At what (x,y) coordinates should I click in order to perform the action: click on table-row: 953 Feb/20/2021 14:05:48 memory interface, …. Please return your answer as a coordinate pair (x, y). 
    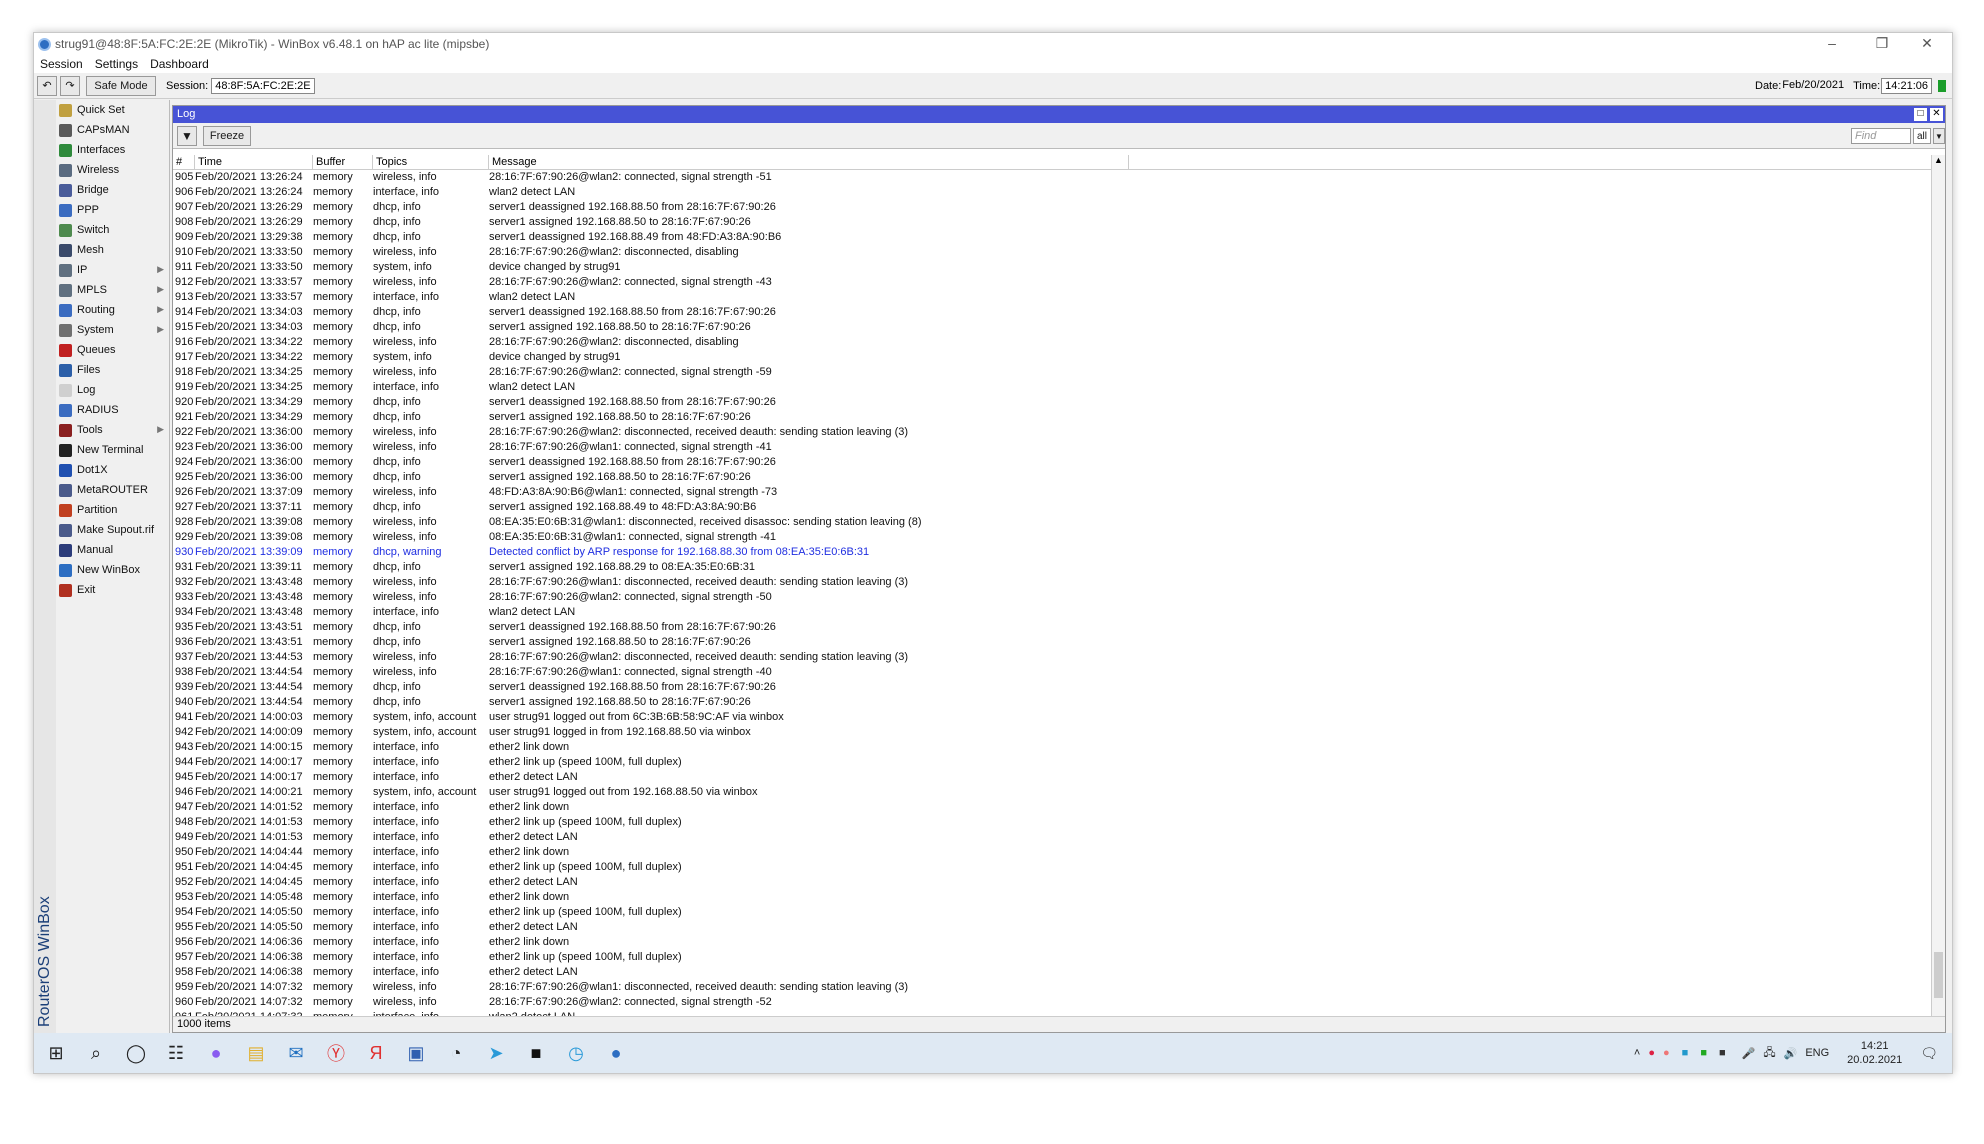
    Looking at the image, I should click on (1052, 897).